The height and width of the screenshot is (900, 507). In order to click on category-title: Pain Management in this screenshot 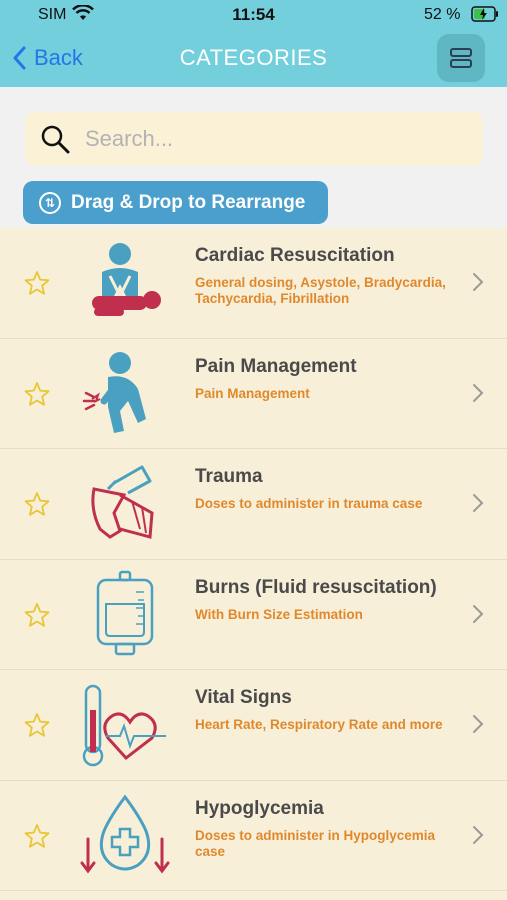, I will do `click(276, 366)`.